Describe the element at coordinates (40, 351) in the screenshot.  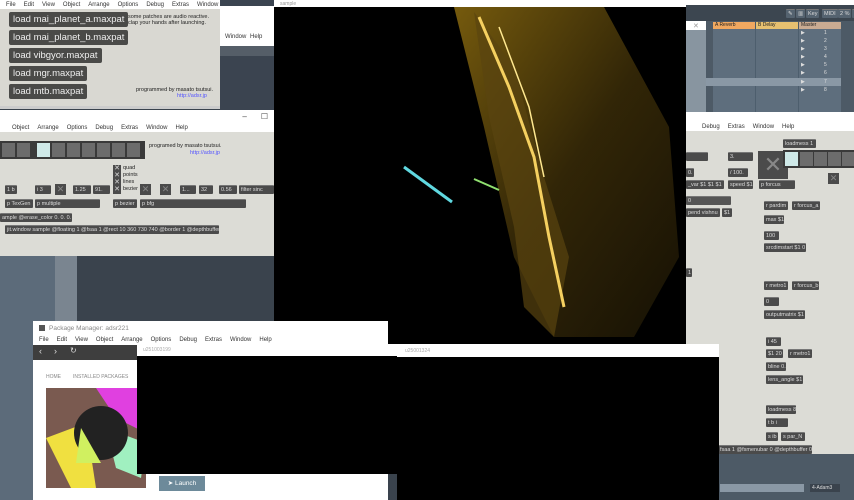
I see `back-icon: ‹` at that location.